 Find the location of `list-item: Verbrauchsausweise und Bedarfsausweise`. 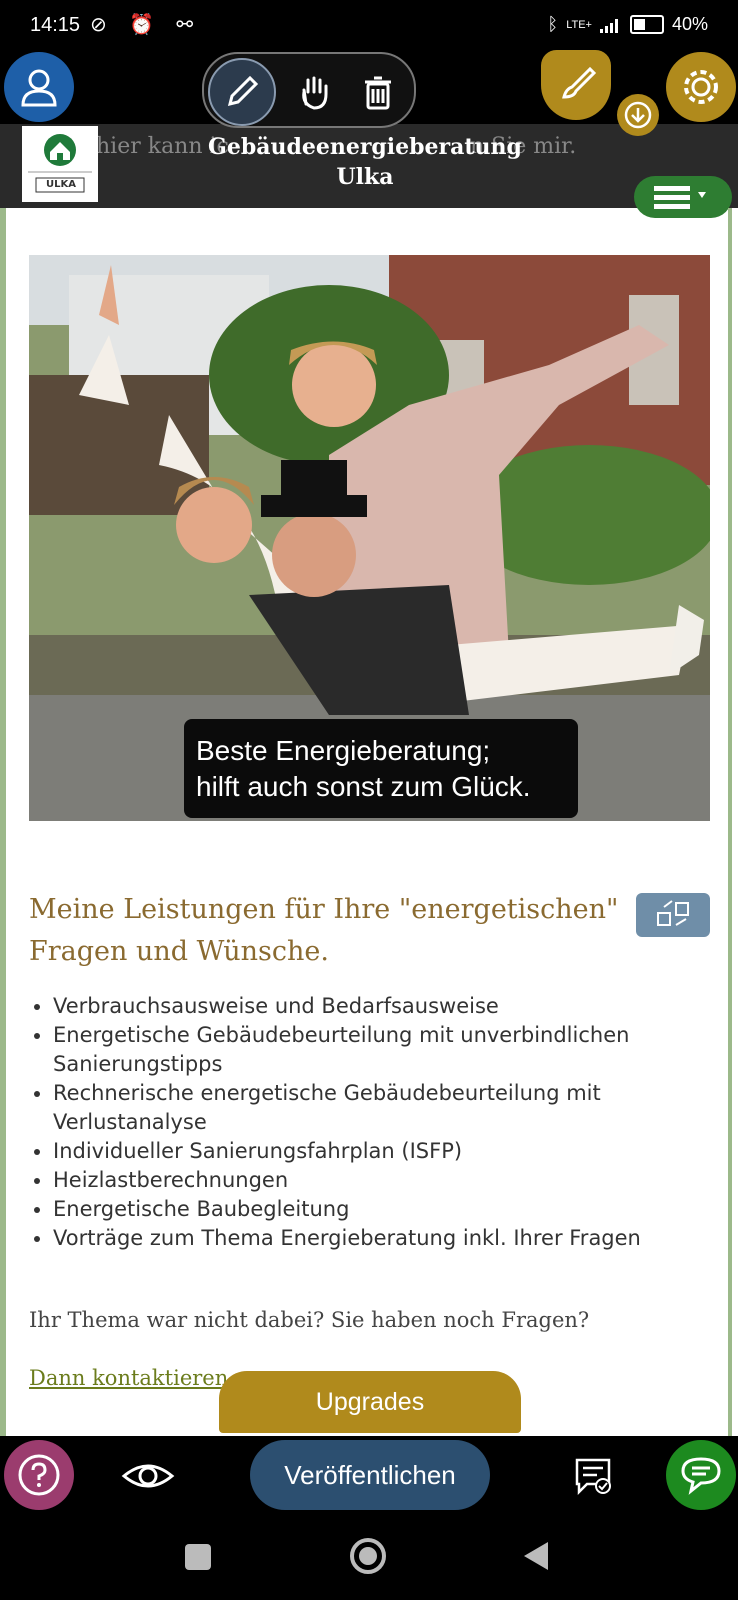

list-item: Verbrauchsausweise und Bedarfsausweise is located at coordinates (395, 1006).